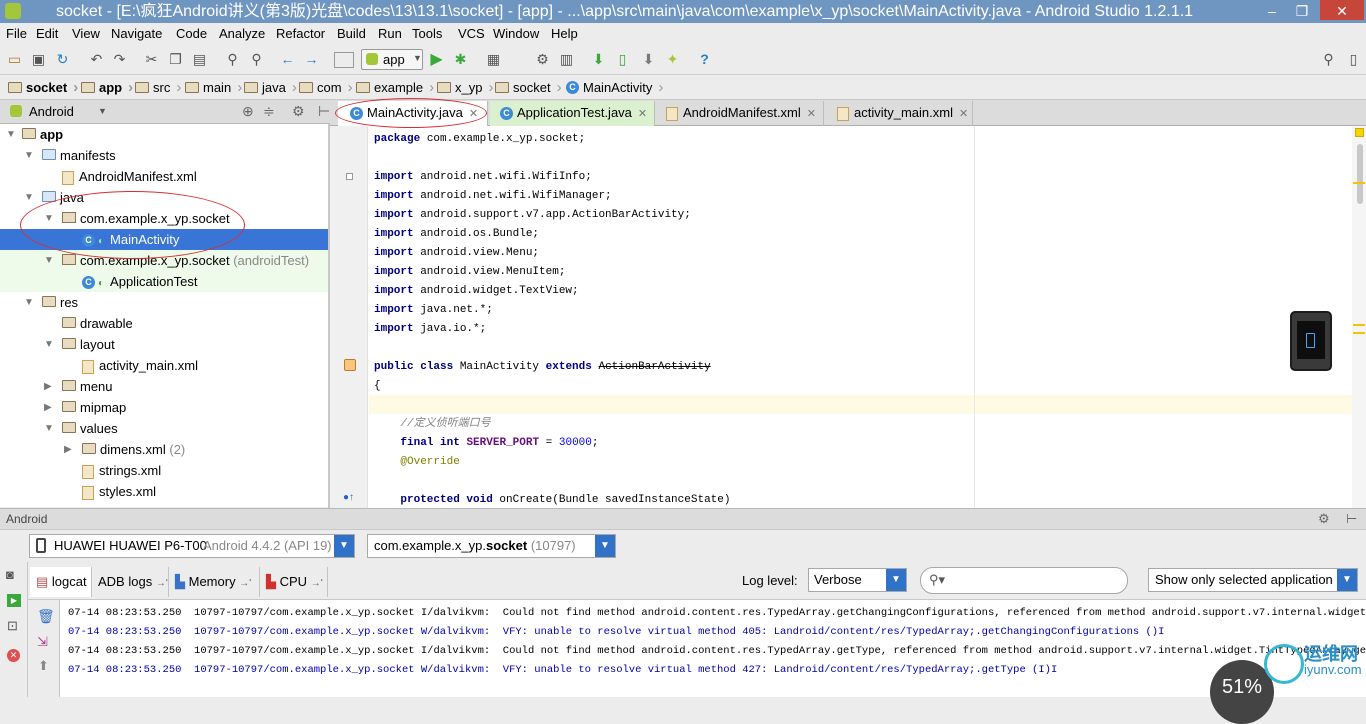 The height and width of the screenshot is (724, 1366). I want to click on fold-marker-icon, so click(349, 176).